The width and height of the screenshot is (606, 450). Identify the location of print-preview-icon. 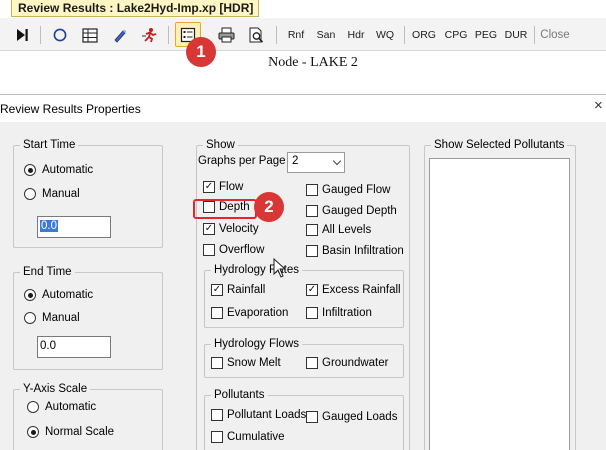
(256, 35).